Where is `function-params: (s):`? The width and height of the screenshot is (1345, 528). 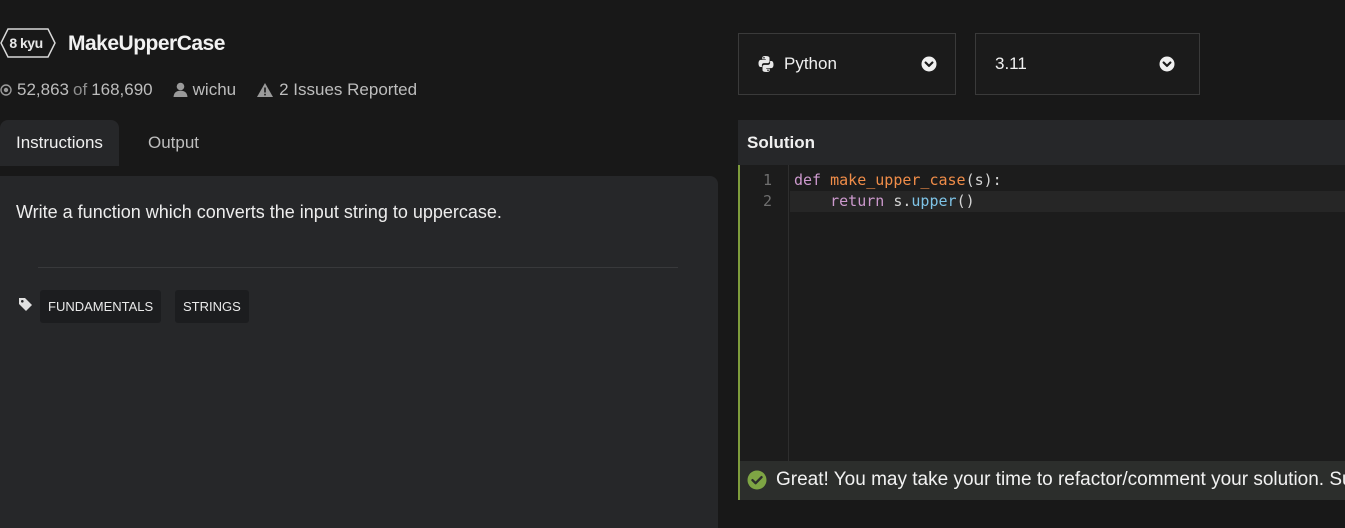
function-params: (s): is located at coordinates (983, 180).